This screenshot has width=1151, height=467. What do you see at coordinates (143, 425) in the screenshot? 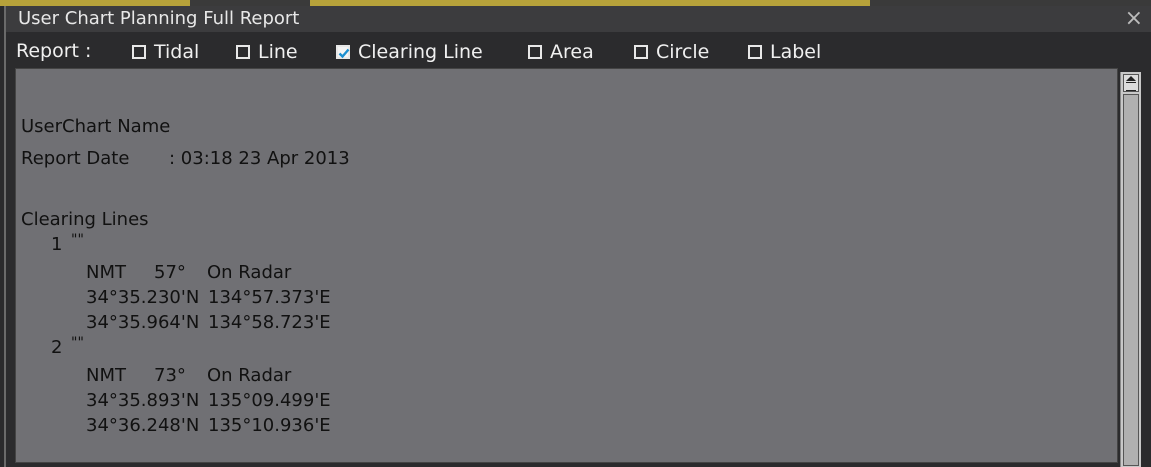
I see `point-lat: 34°36.248'N` at bounding box center [143, 425].